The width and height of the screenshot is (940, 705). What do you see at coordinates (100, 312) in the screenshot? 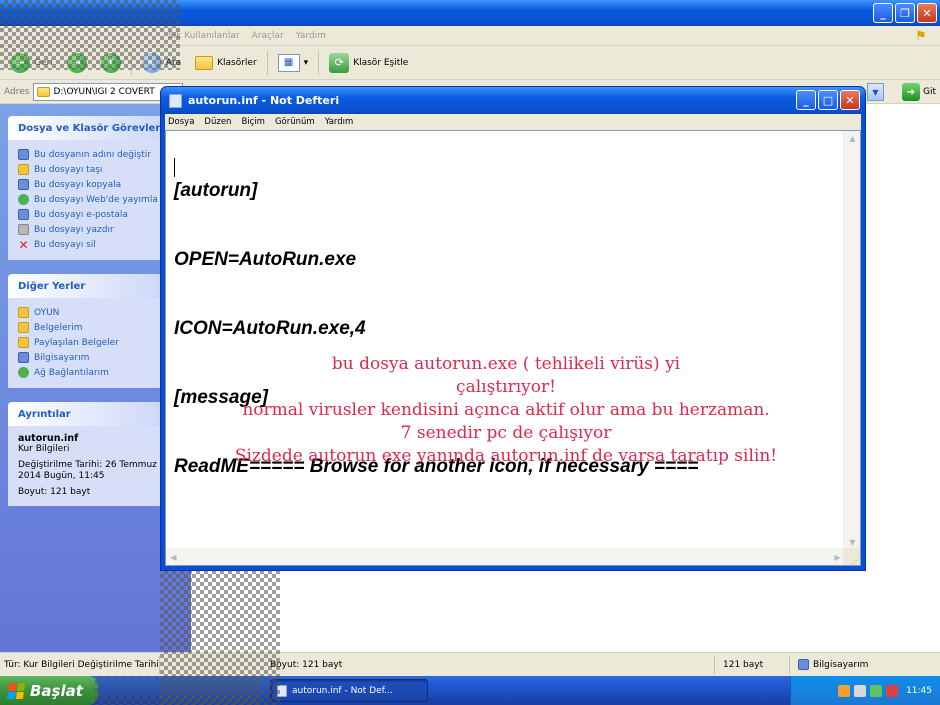
I see `place-oyun: OYUN` at bounding box center [100, 312].